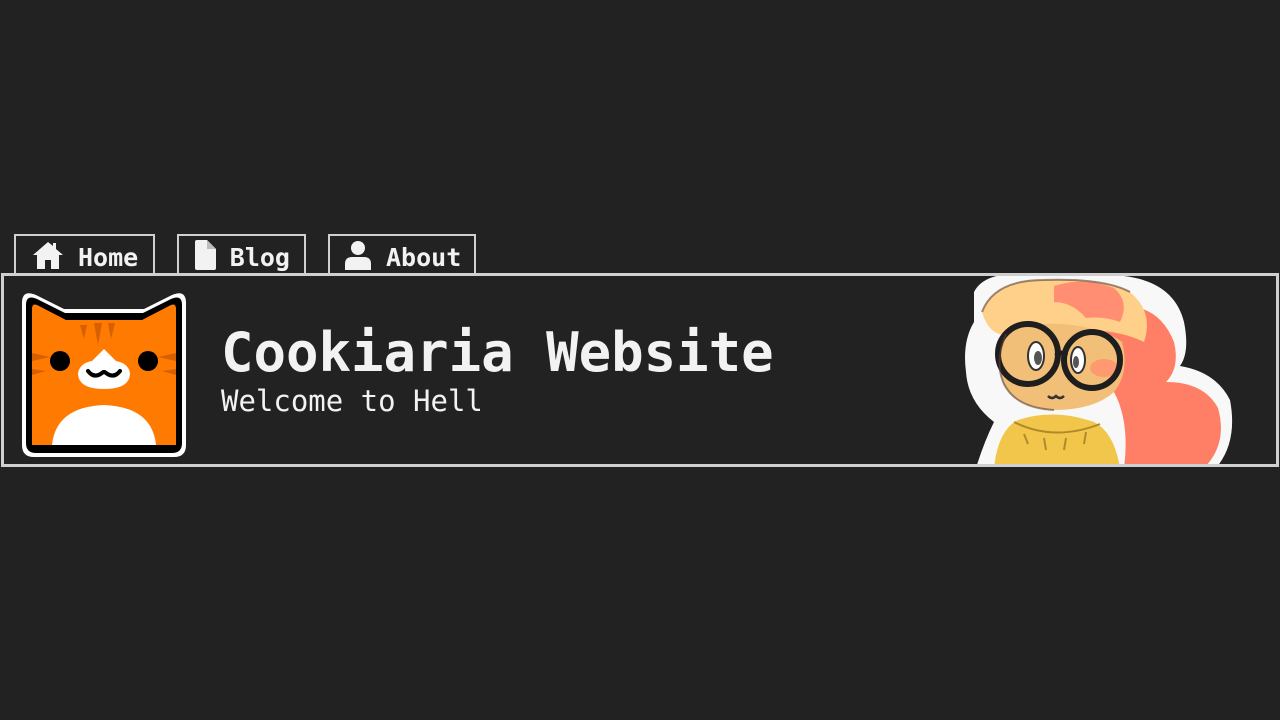 This screenshot has height=720, width=1280. What do you see at coordinates (497, 352) in the screenshot?
I see `site-title: Cookiaria Website` at bounding box center [497, 352].